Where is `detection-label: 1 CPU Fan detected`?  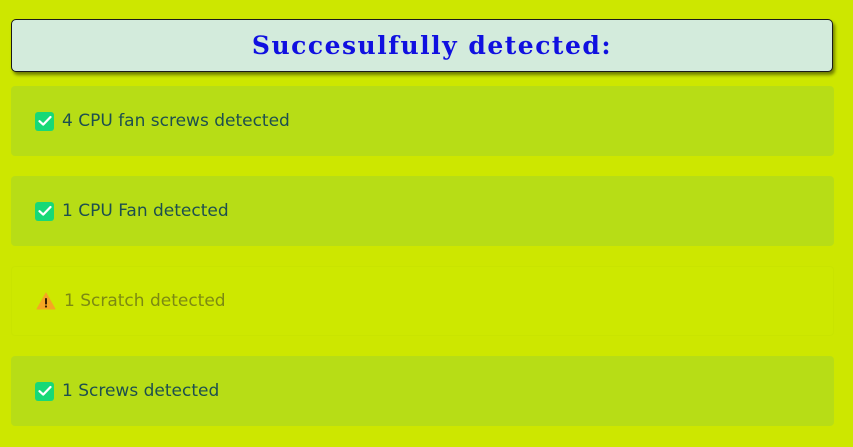 detection-label: 1 CPU Fan detected is located at coordinates (145, 211).